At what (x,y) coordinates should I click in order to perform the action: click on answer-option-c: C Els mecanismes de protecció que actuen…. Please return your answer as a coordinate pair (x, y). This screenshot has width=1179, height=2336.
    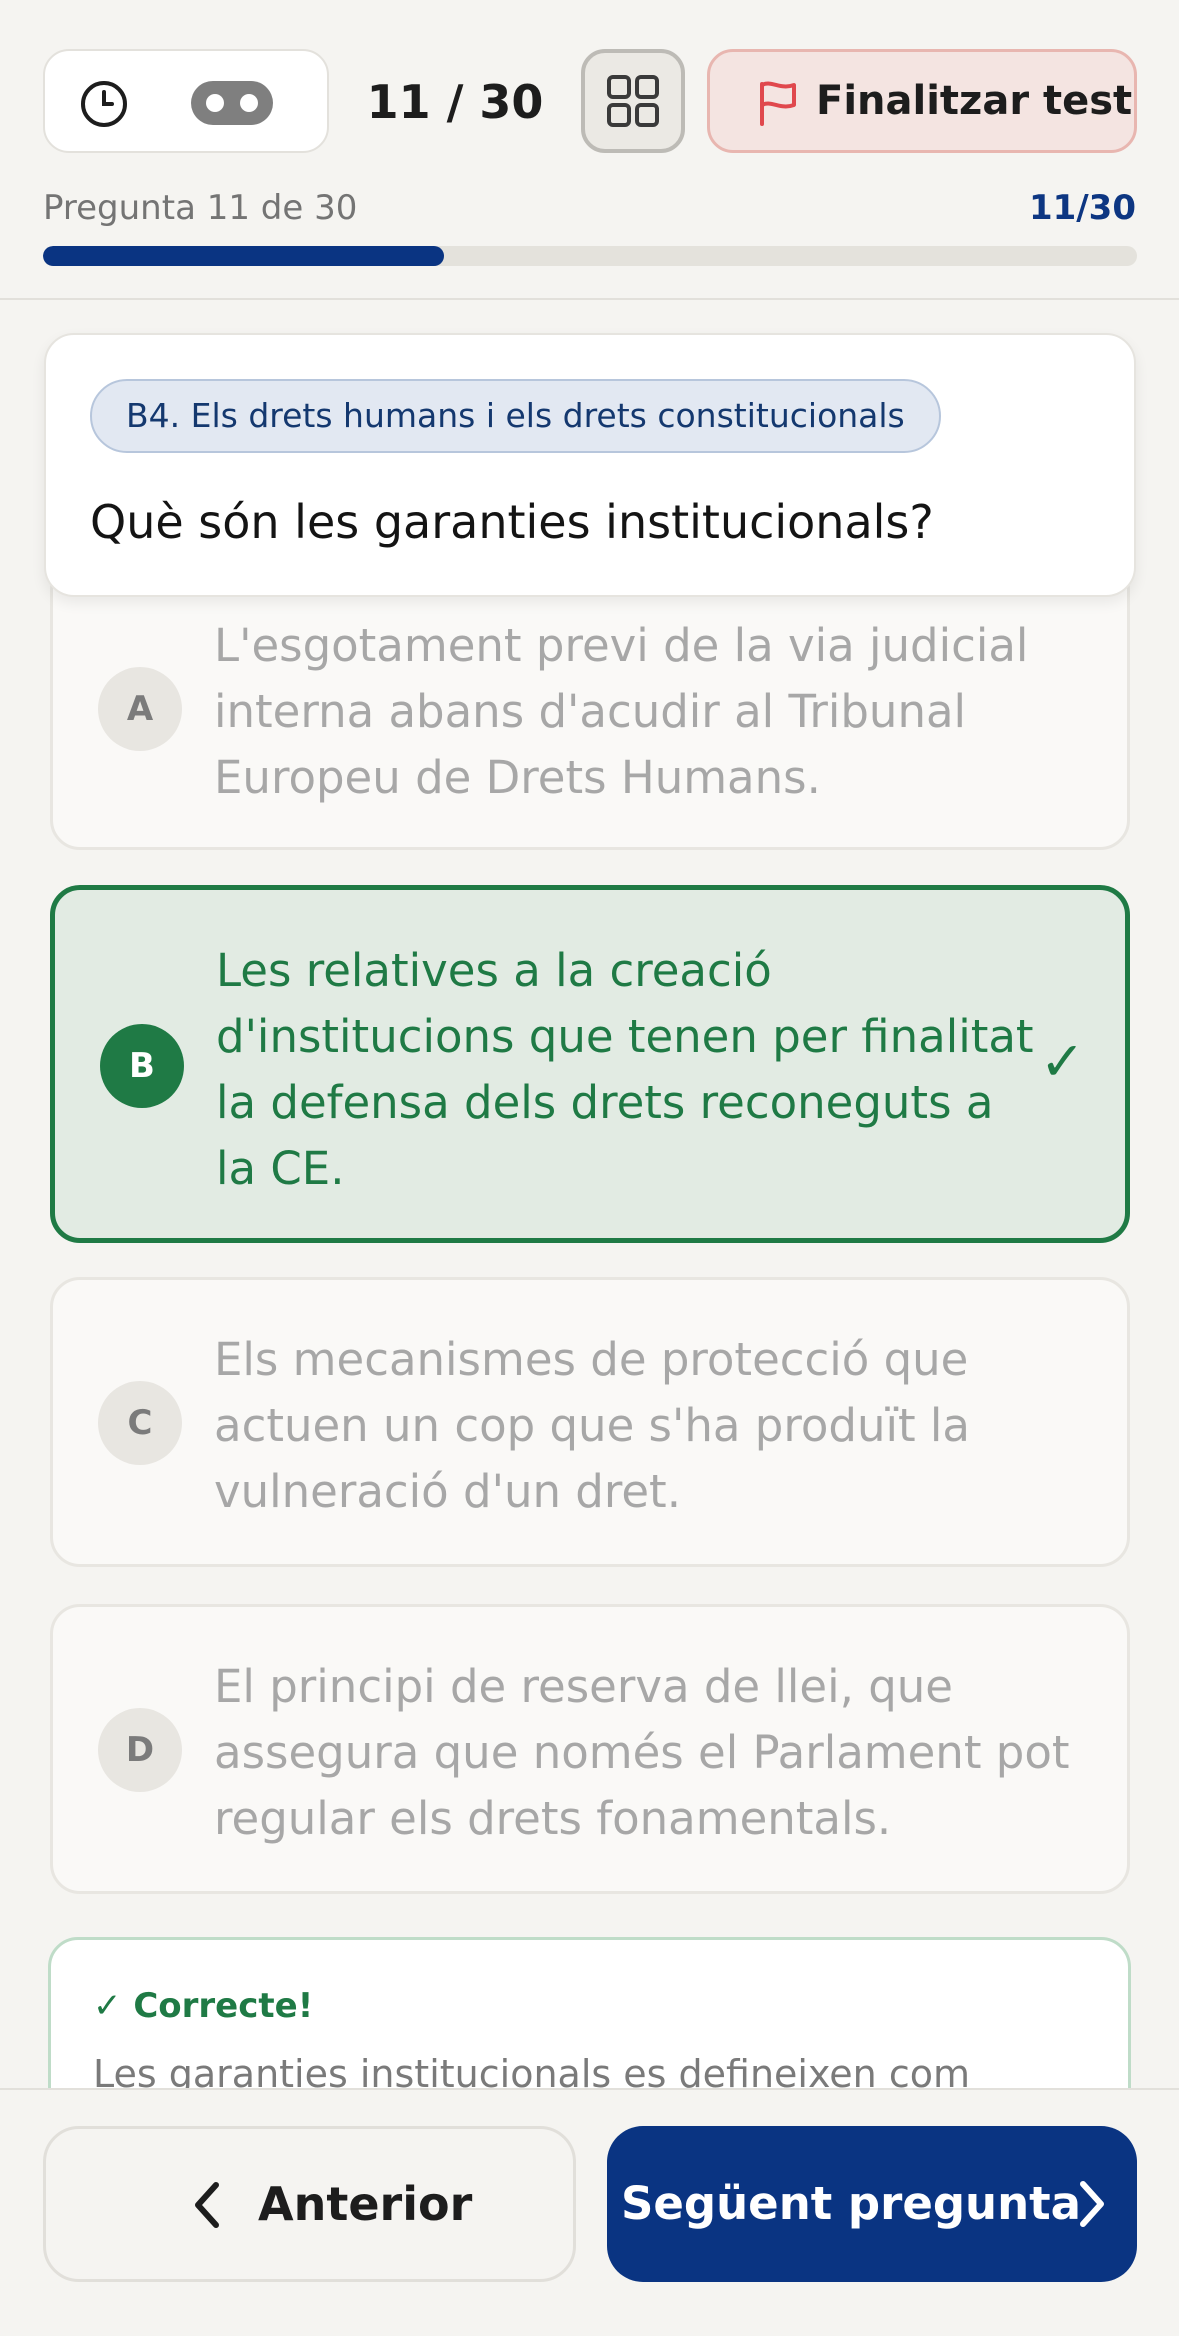
    Looking at the image, I should click on (590, 1422).